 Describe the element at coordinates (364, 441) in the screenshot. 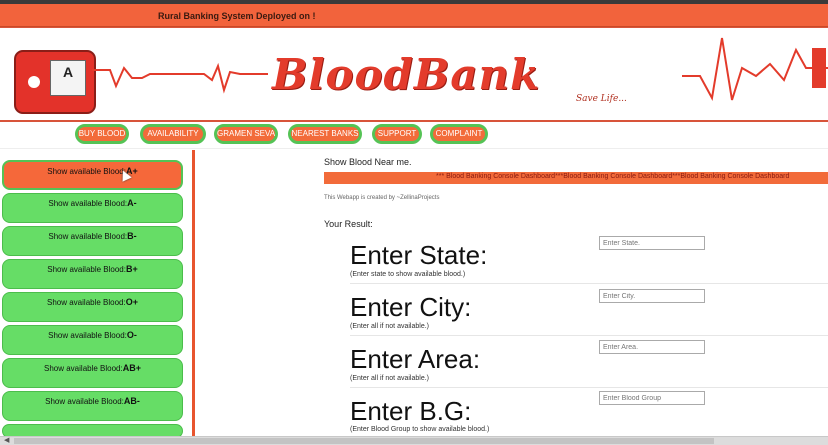

I see `scrollbar-thumb` at that location.